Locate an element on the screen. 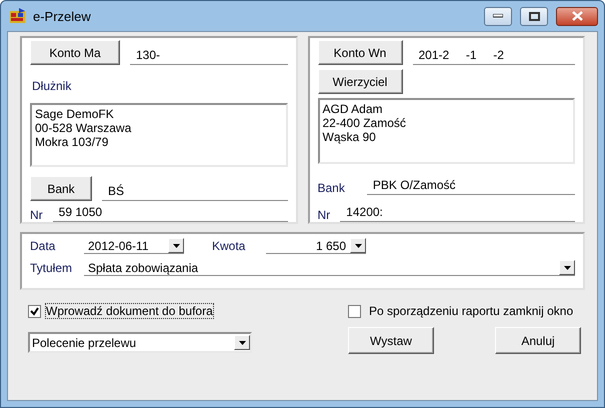 The height and width of the screenshot is (408, 605). account-number-field: 14200: is located at coordinates (457, 213).